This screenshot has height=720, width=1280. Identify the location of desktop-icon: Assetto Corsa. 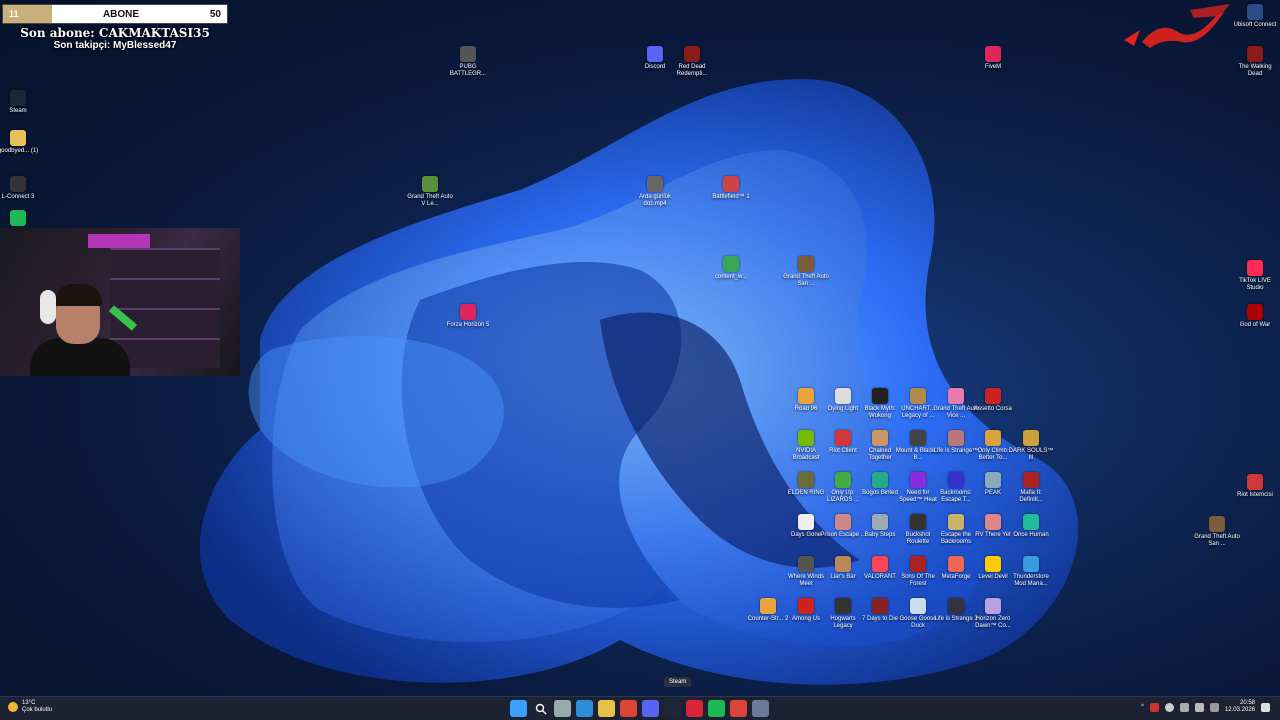
(993, 400).